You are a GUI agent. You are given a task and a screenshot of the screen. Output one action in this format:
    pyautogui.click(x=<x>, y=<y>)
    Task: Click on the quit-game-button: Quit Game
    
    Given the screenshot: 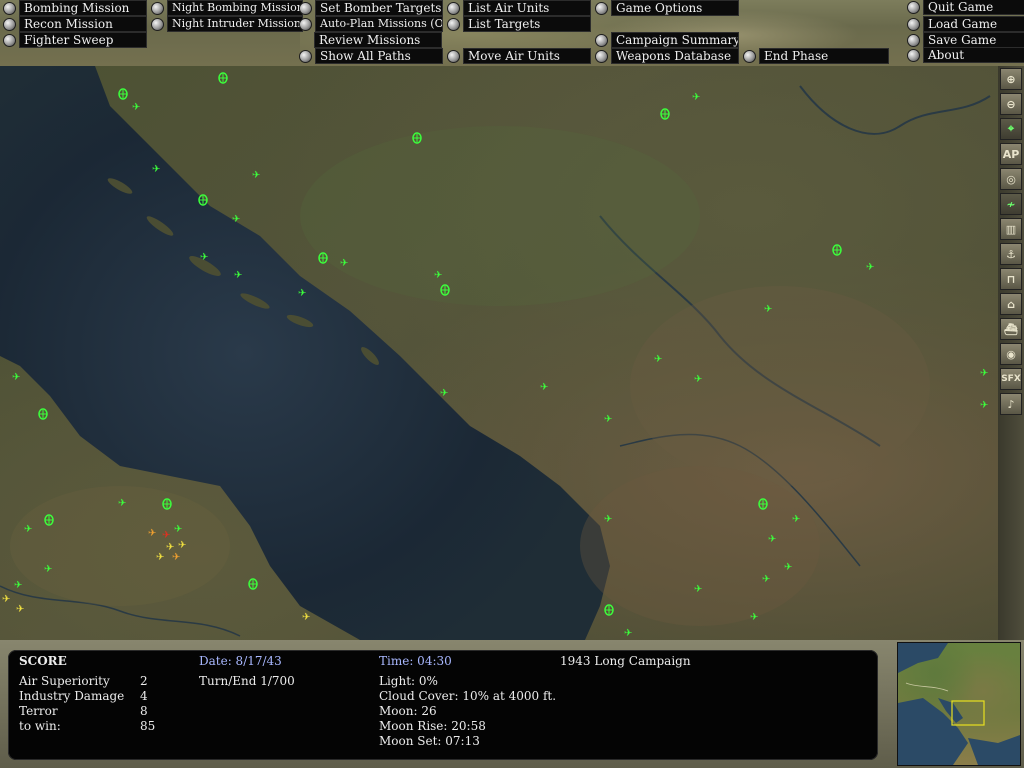 What is the action you would take?
    pyautogui.click(x=965, y=7)
    